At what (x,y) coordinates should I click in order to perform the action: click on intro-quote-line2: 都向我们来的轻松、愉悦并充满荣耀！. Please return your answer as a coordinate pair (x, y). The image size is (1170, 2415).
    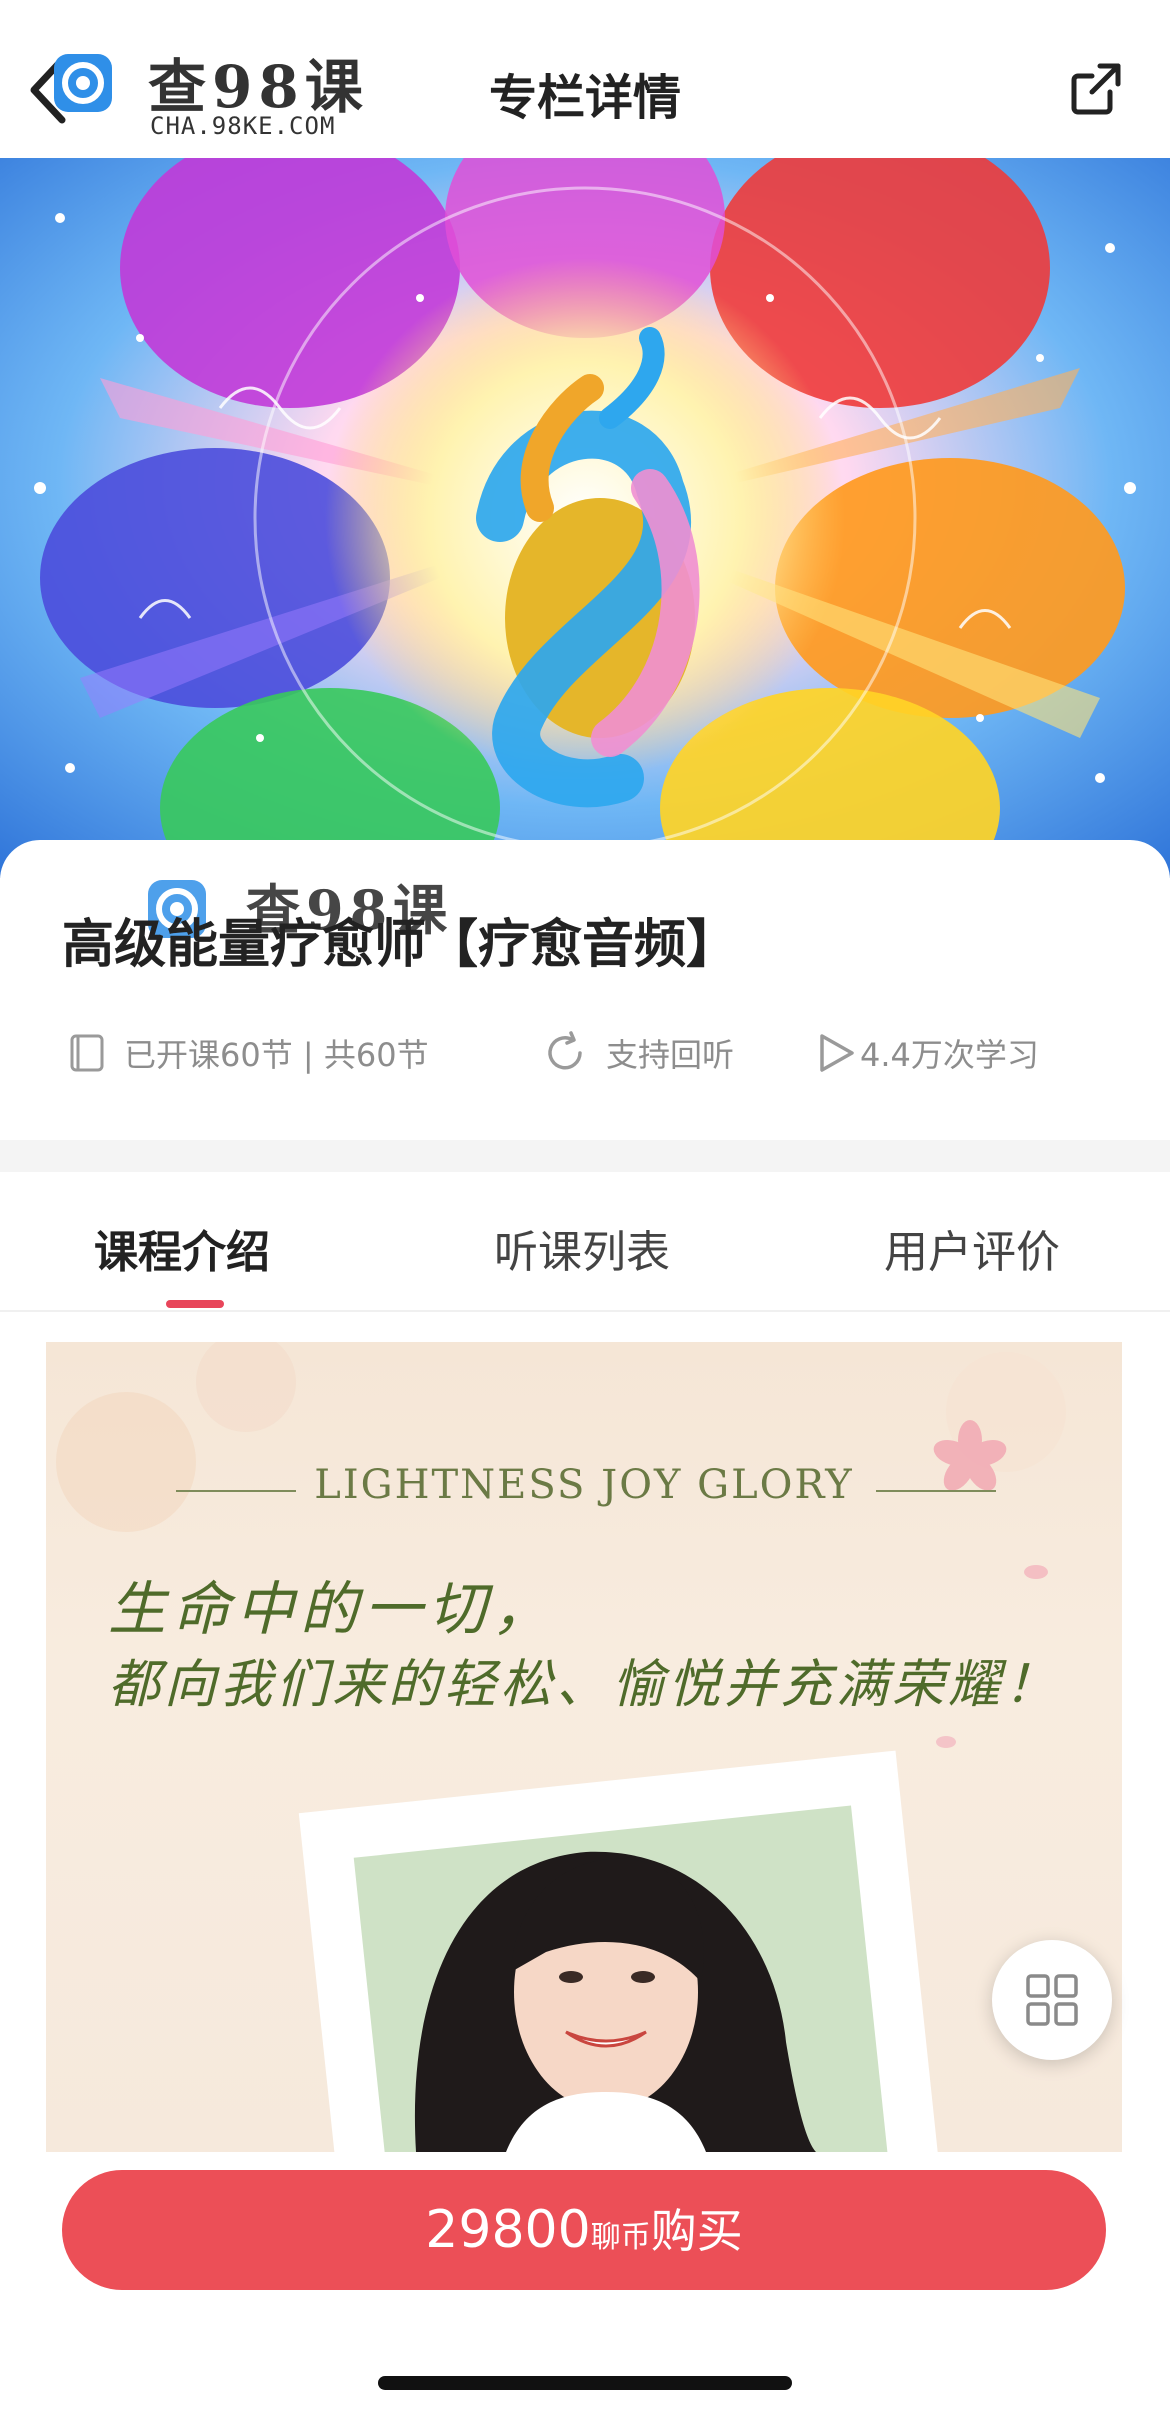
    Looking at the image, I should click on (584, 1685).